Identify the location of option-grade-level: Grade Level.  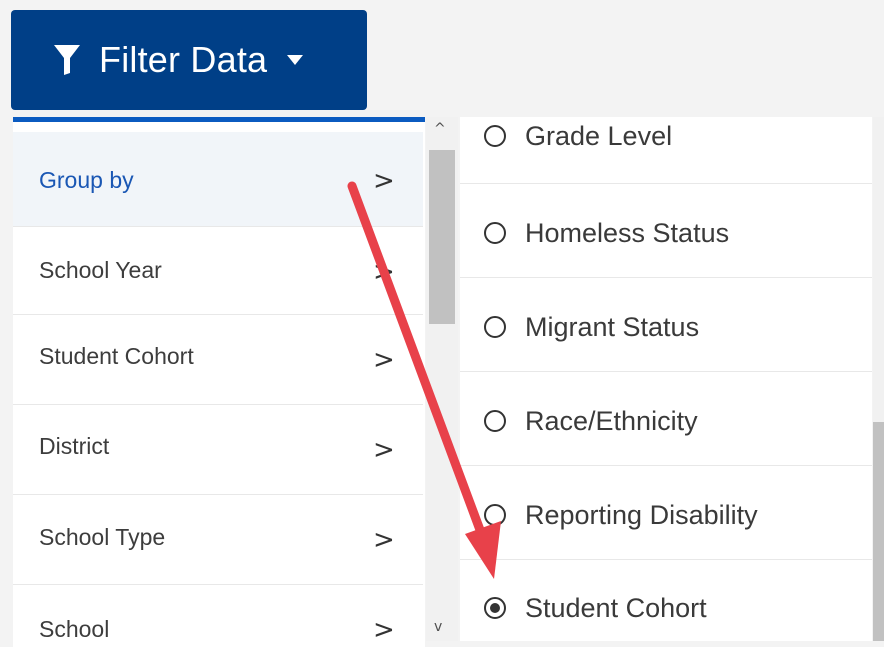
(666, 150).